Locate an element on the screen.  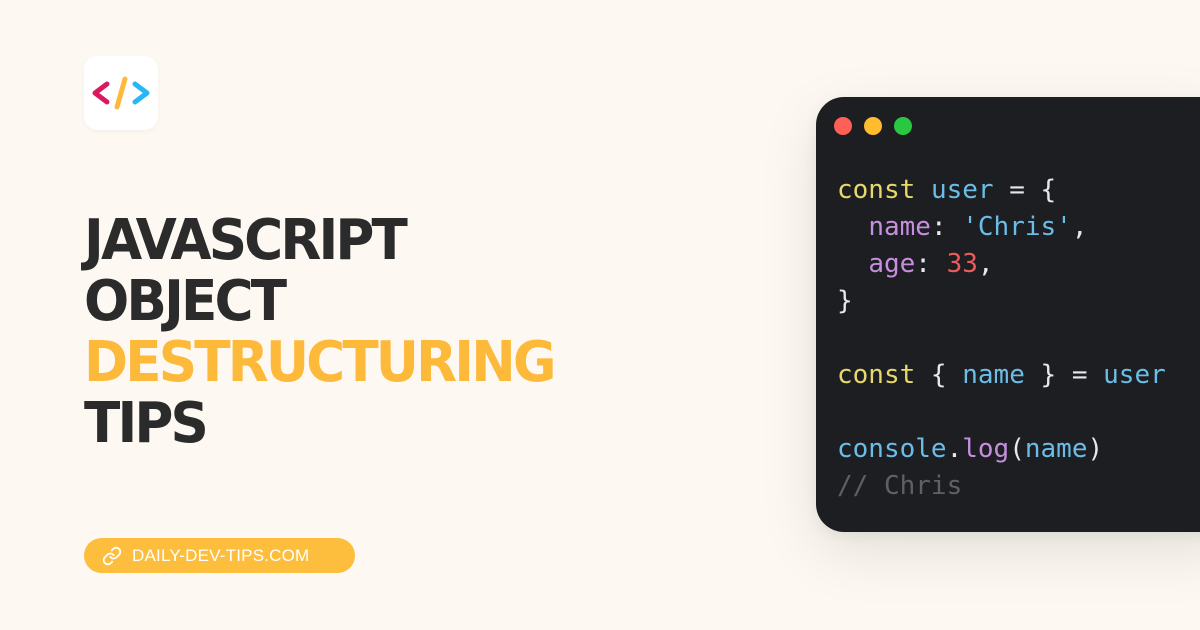
code-line-1: const user = { is located at coordinates (946, 190).